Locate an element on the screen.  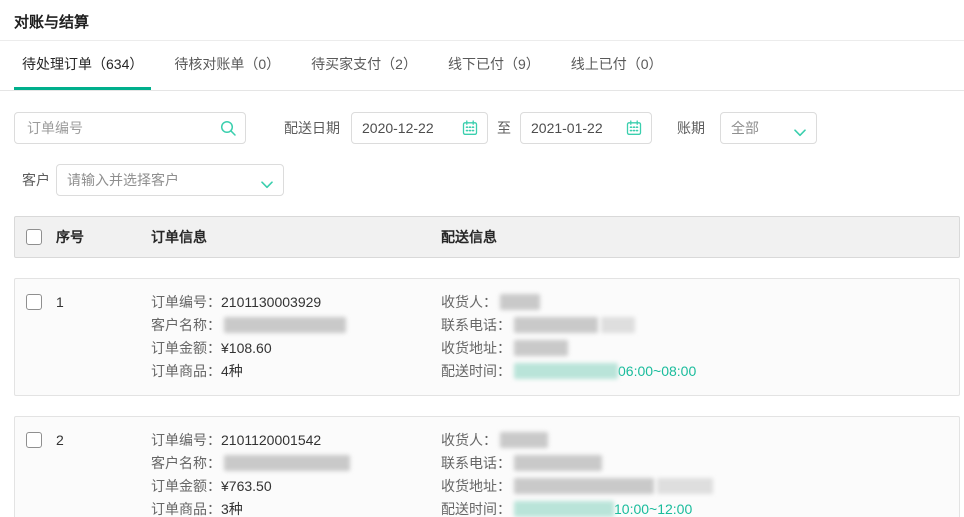
page-header: 对账与结算 is located at coordinates (482, 20).